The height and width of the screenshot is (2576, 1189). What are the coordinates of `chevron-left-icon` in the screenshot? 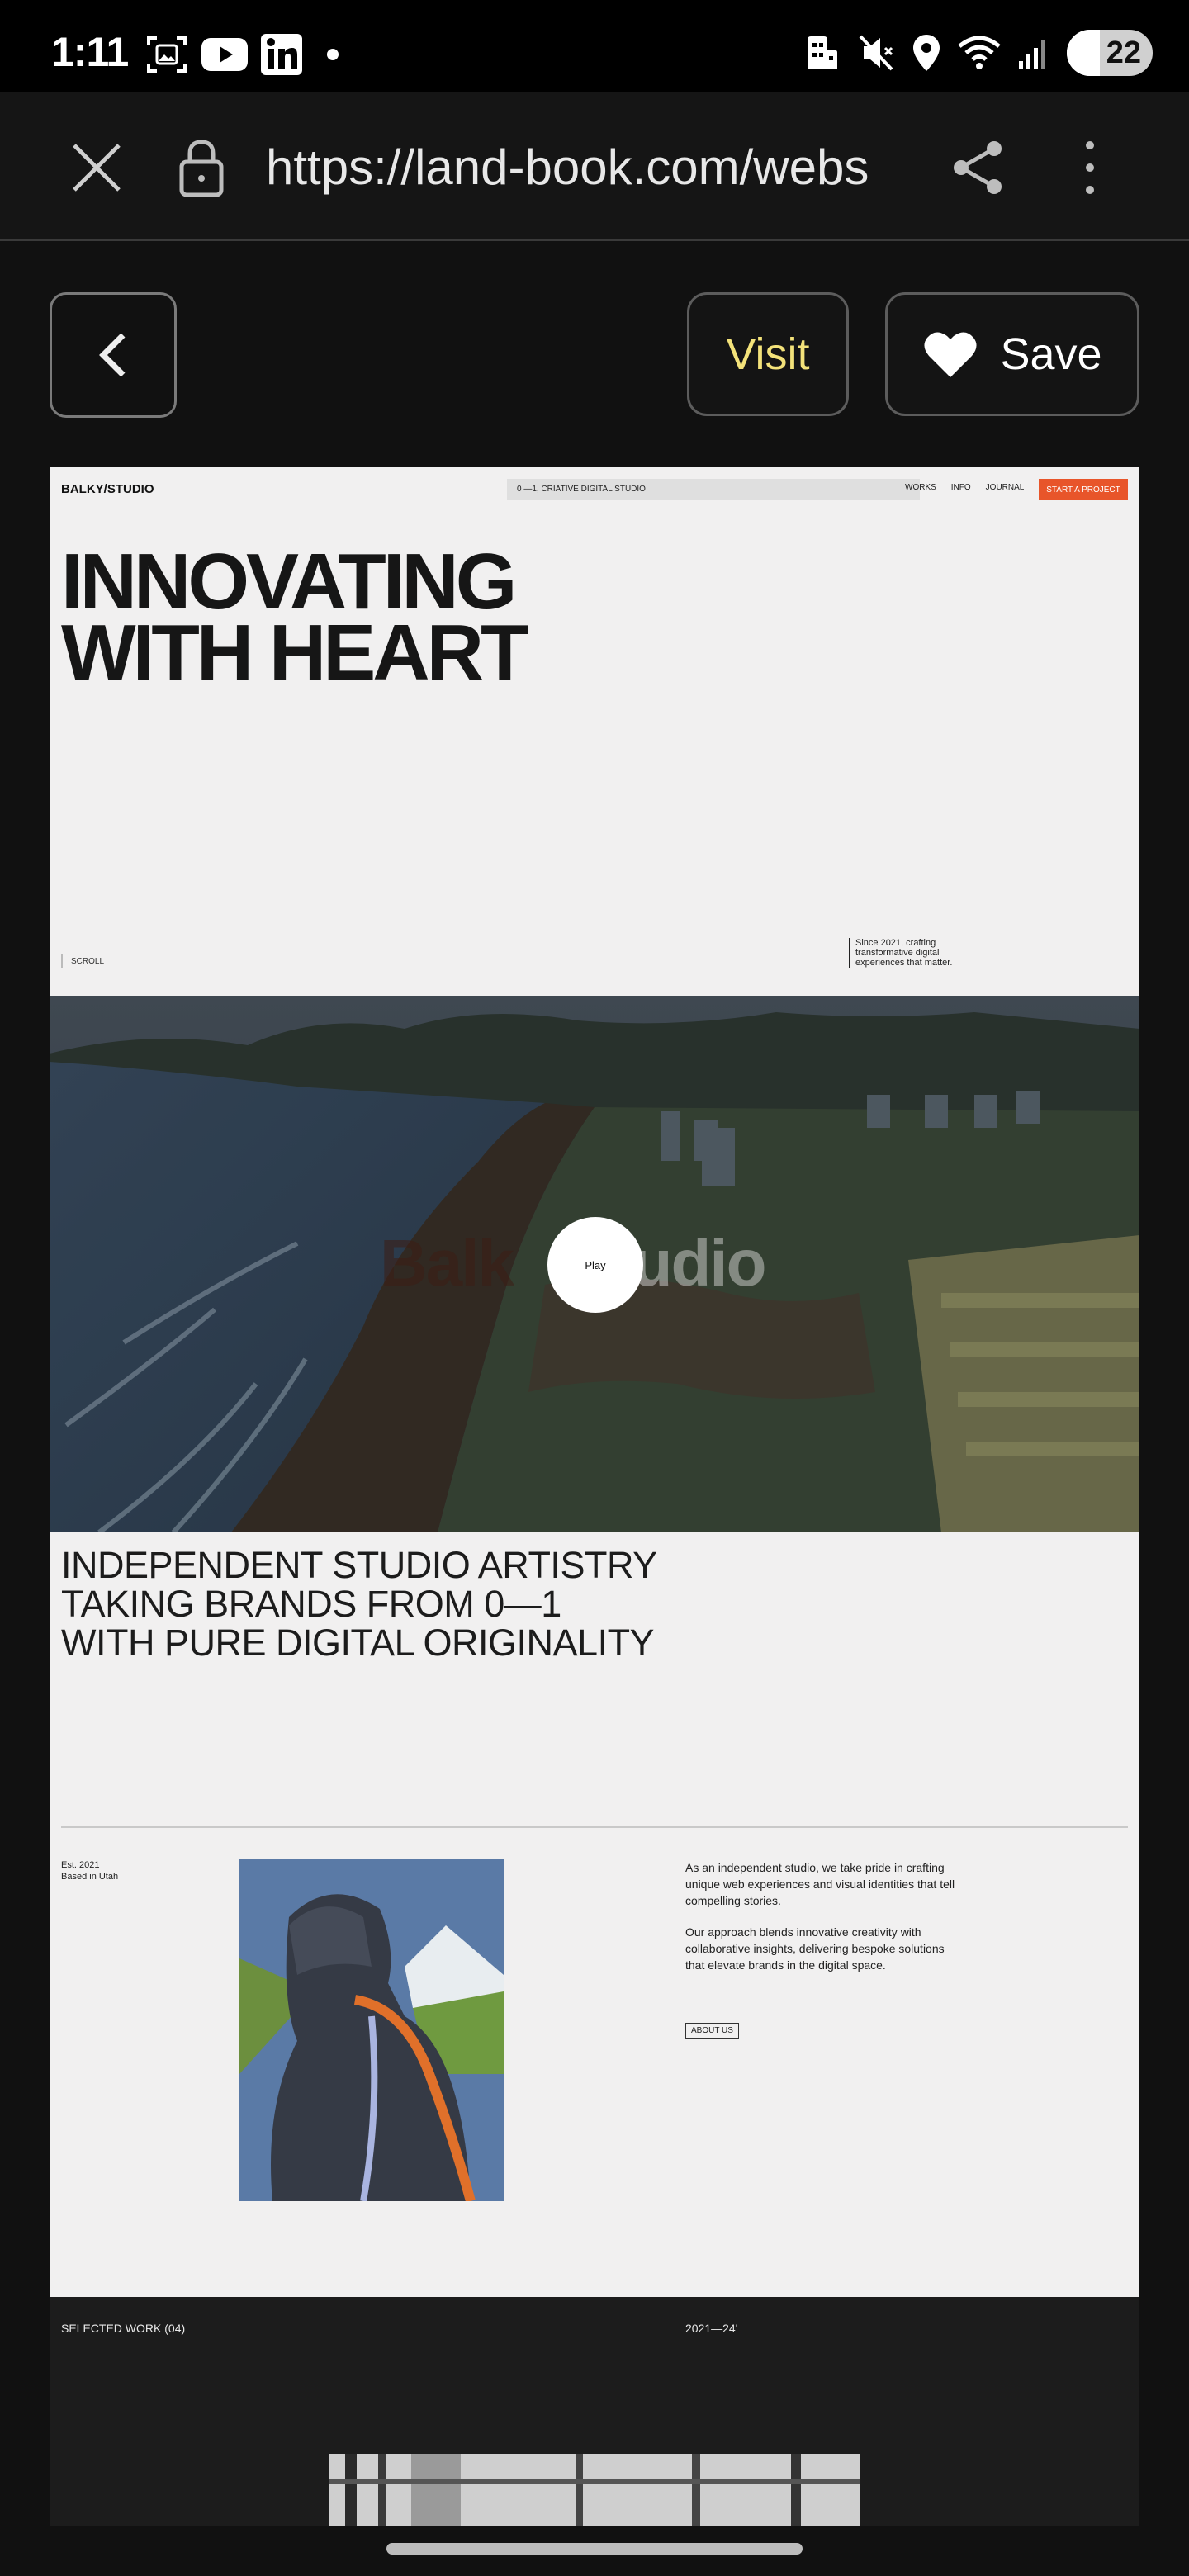 It's located at (112, 355).